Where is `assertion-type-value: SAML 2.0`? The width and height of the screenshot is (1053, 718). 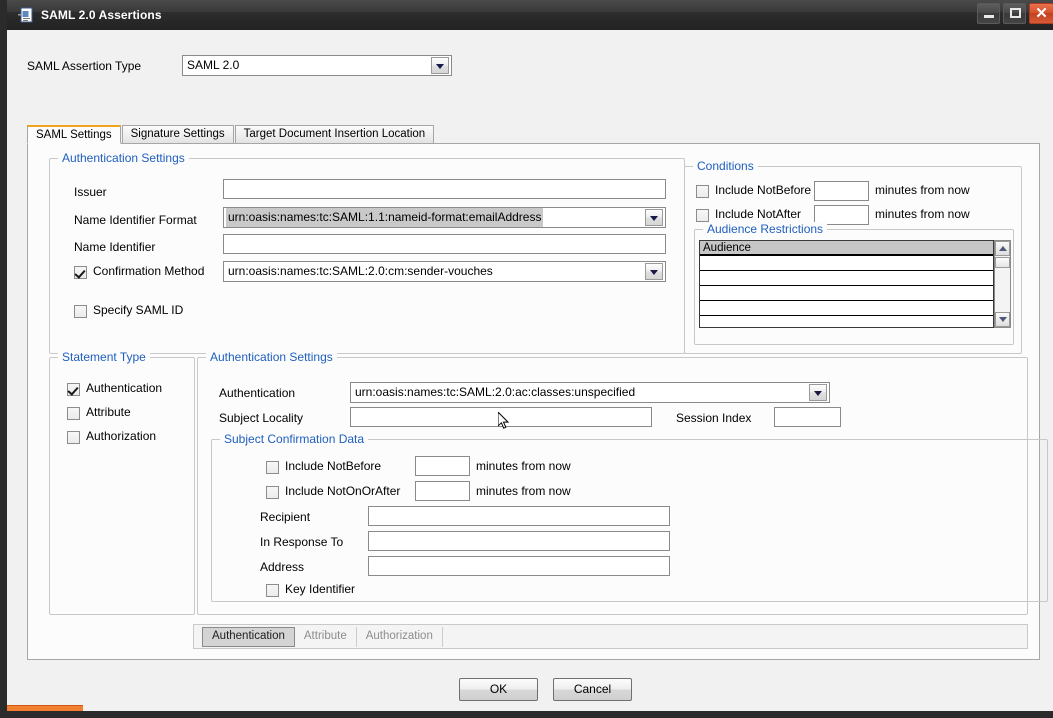 assertion-type-value: SAML 2.0 is located at coordinates (213, 65).